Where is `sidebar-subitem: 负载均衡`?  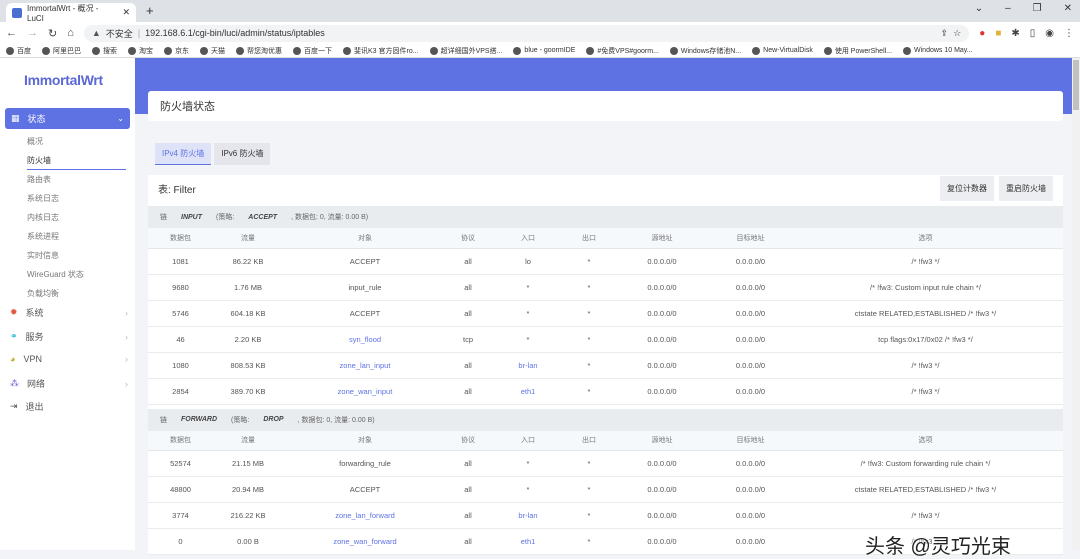 sidebar-subitem: 负载均衡 is located at coordinates (43, 293).